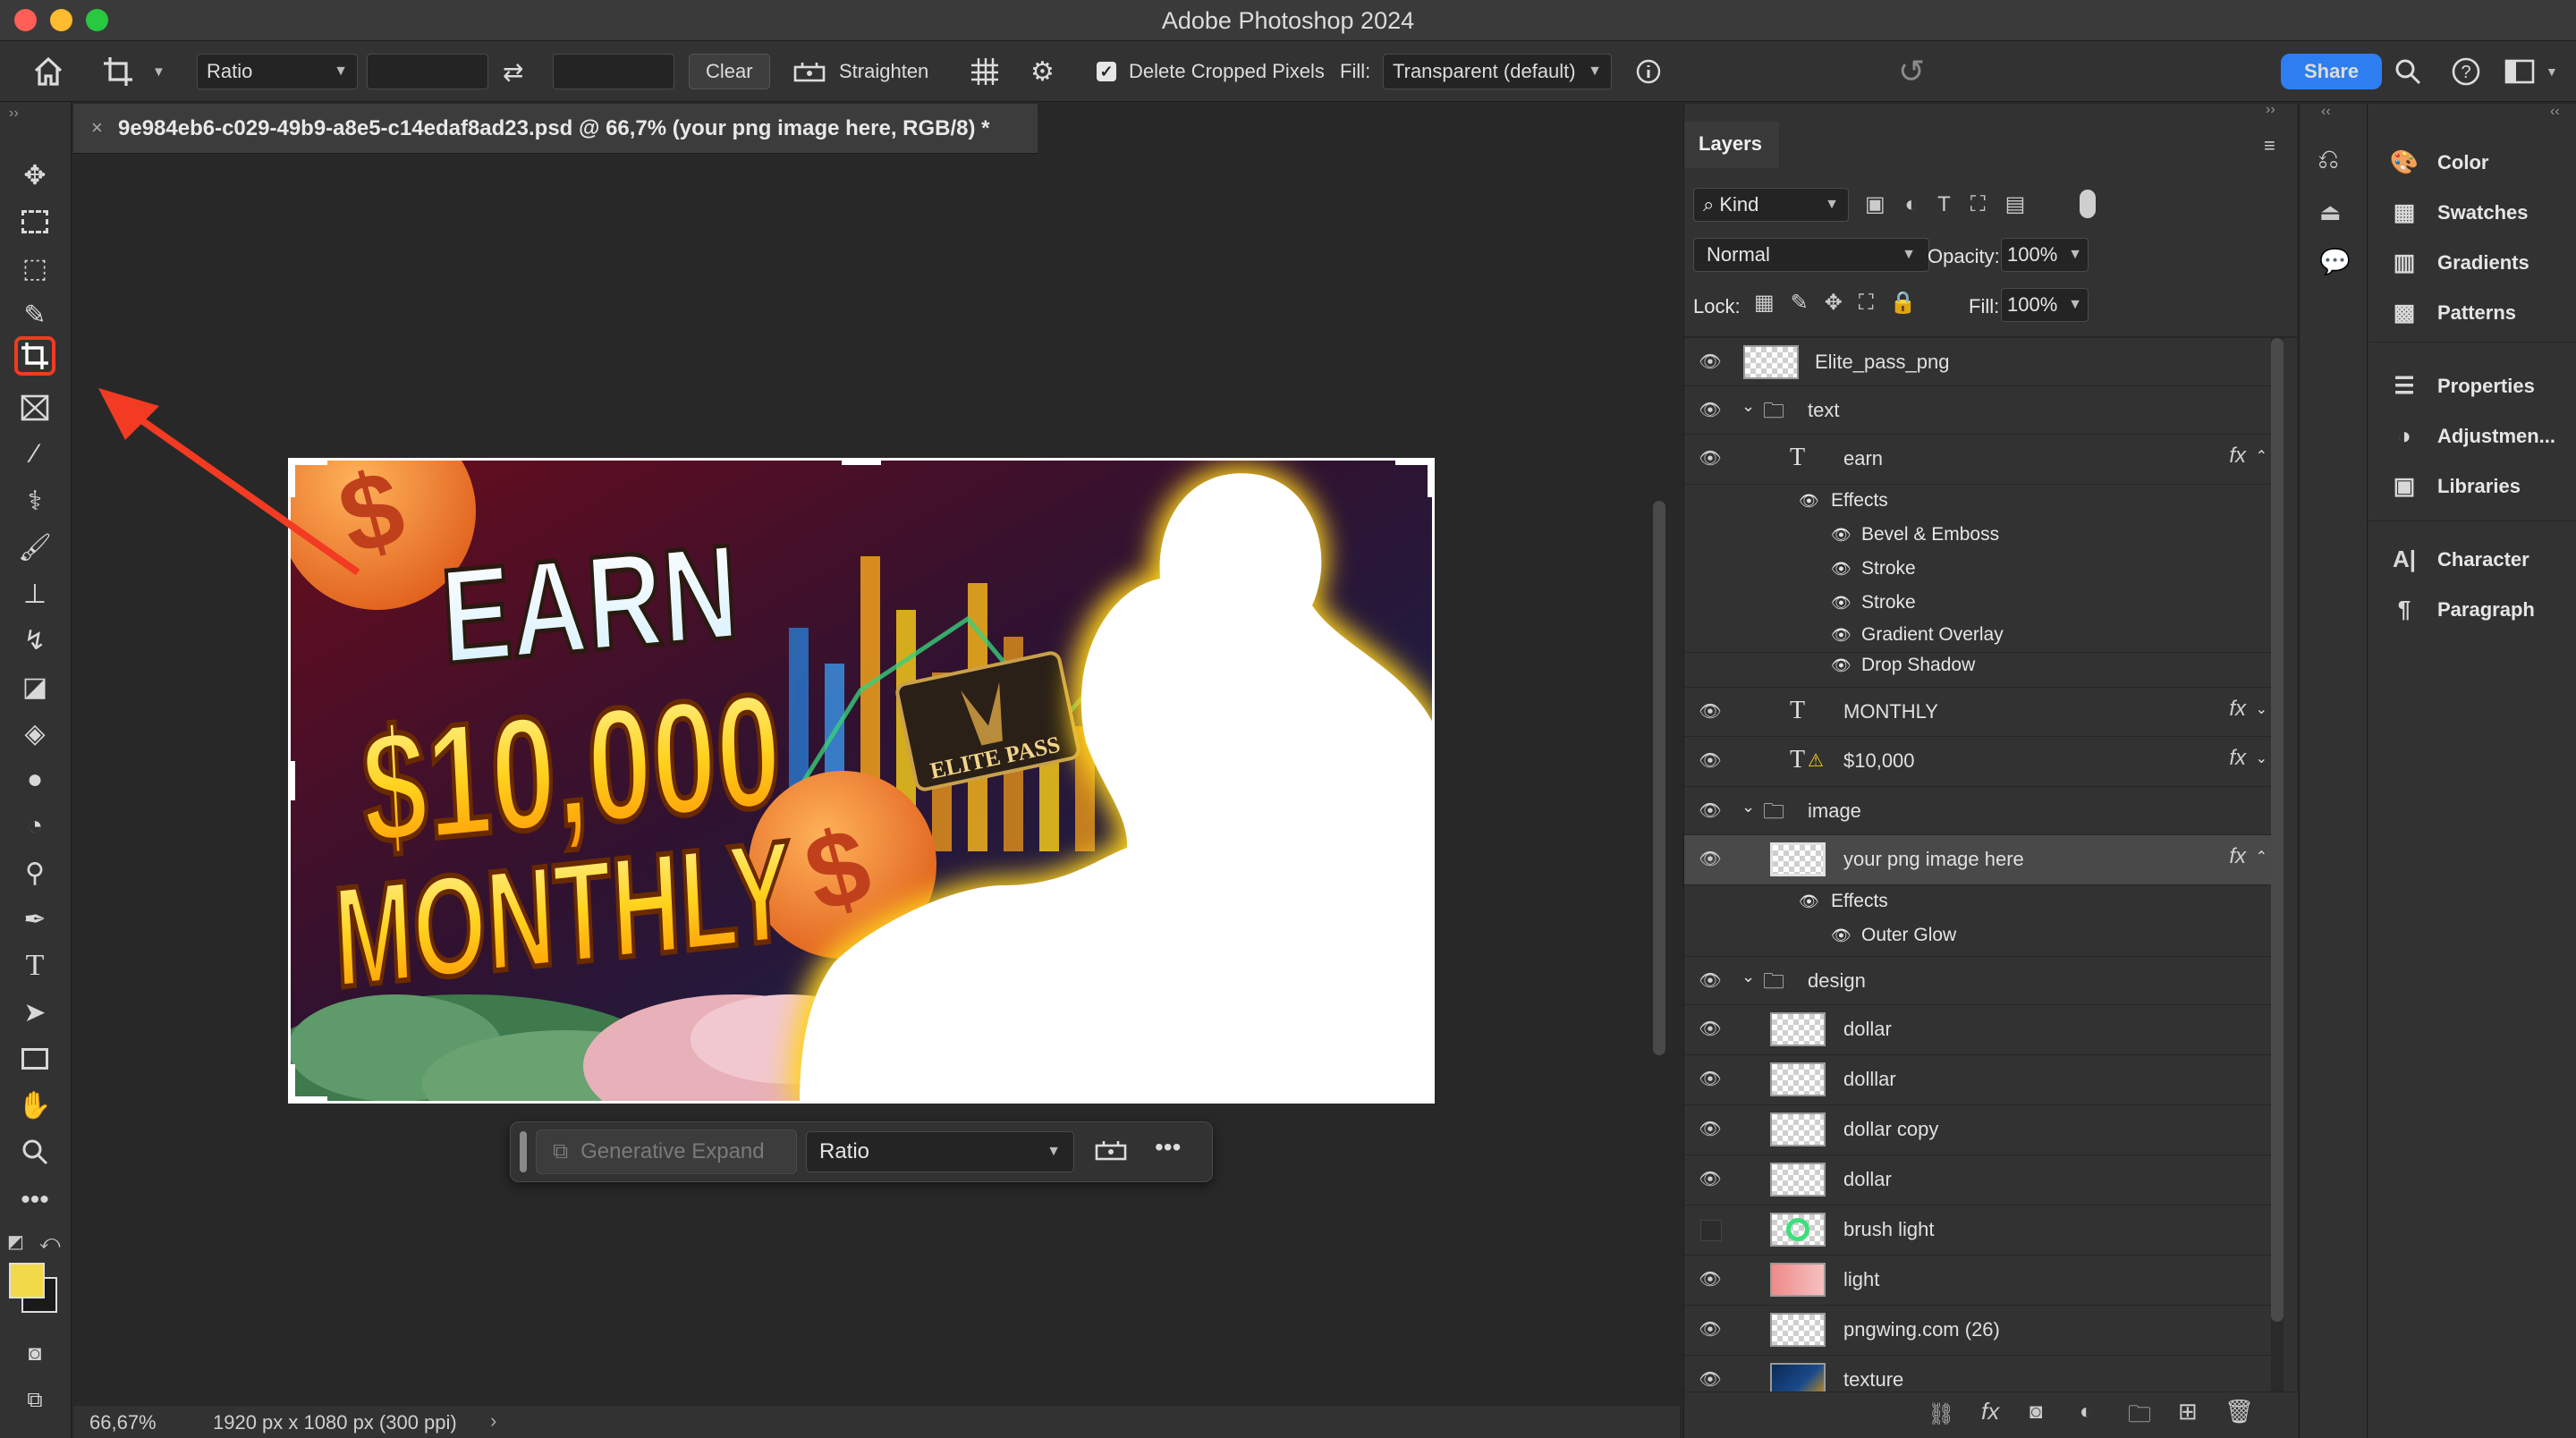  Describe the element at coordinates (97, 128) in the screenshot. I see `close-icon: ×` at that location.